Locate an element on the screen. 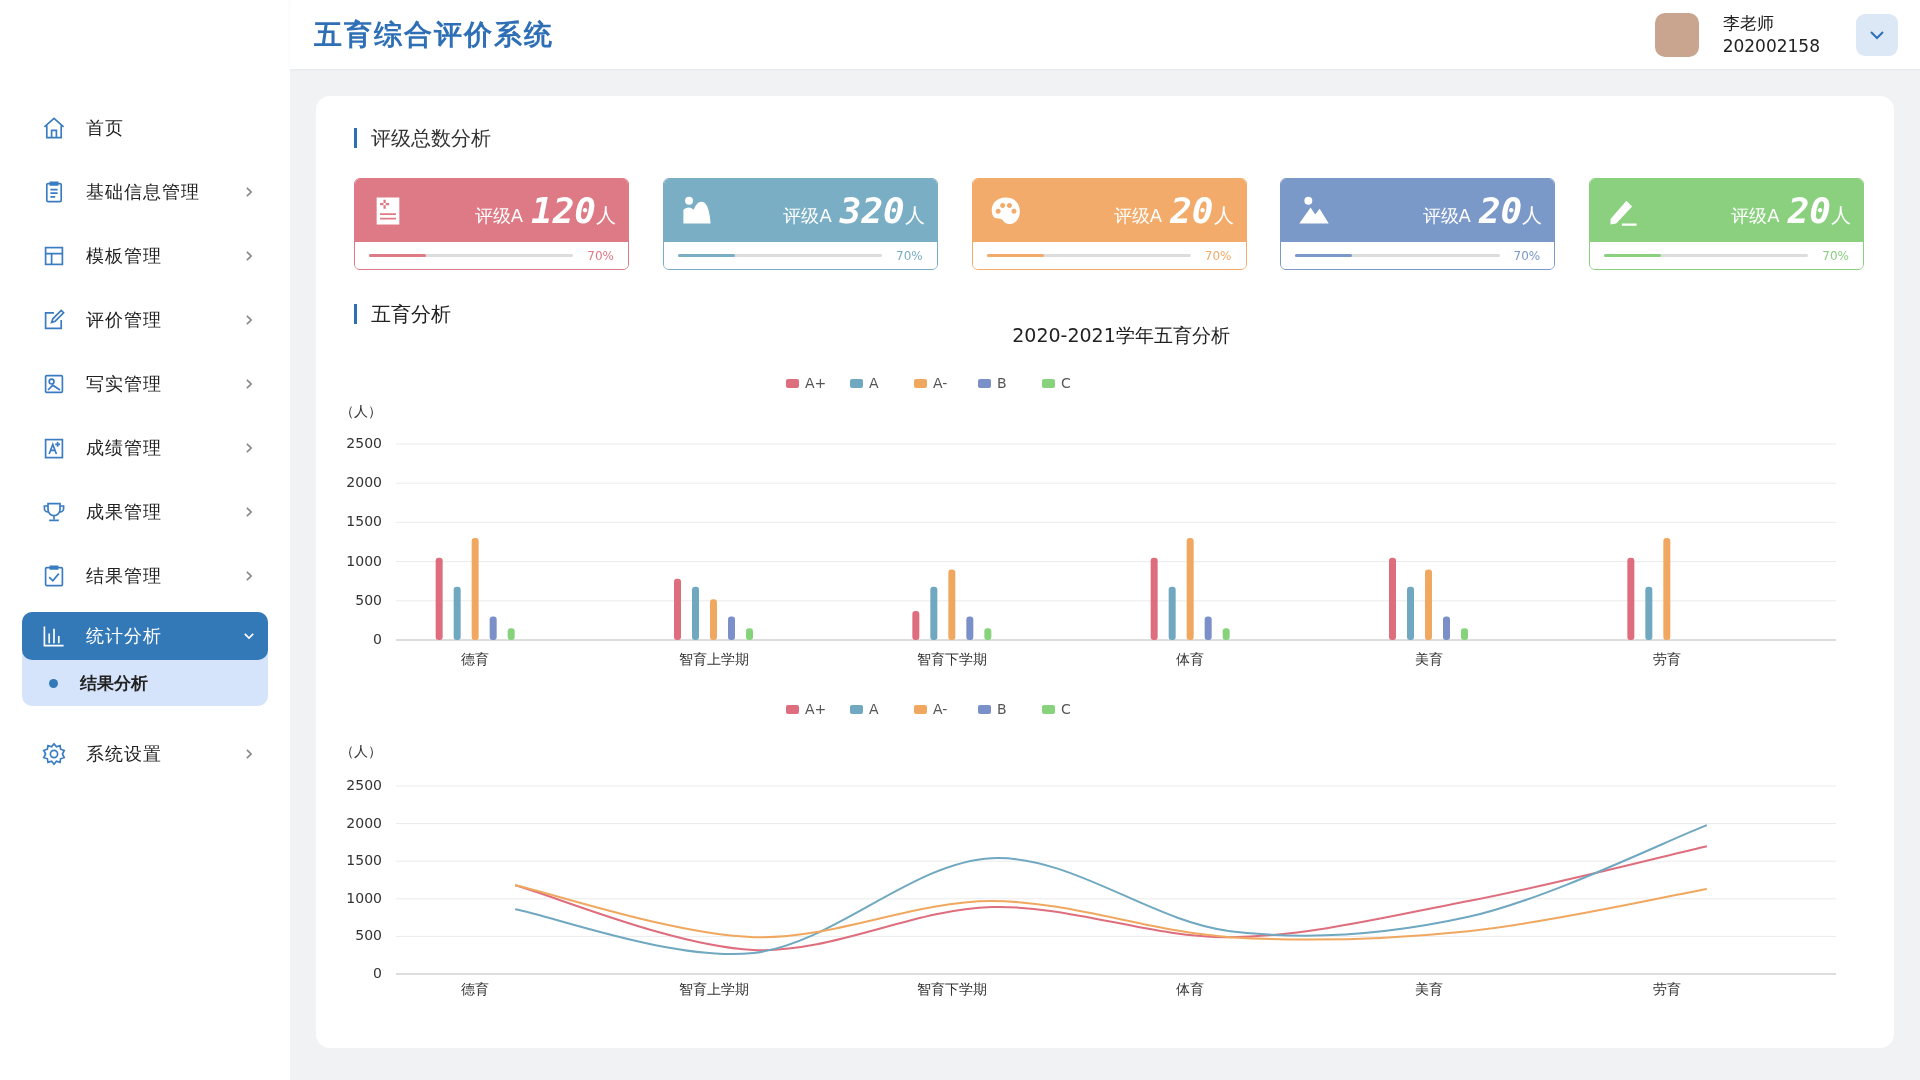 The image size is (1920, 1080). user-name: 李老师 is located at coordinates (1748, 23).